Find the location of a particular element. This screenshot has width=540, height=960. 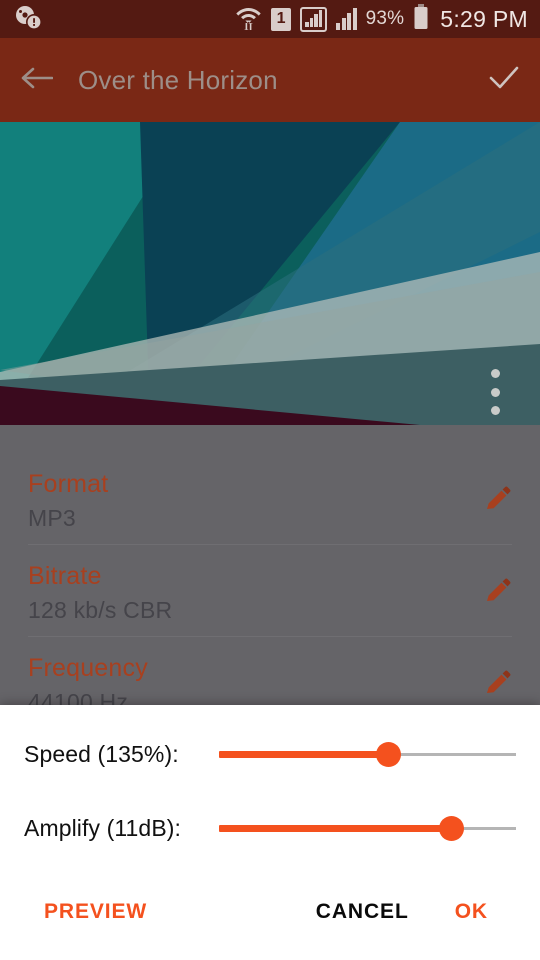

check-icon is located at coordinates (504, 80).